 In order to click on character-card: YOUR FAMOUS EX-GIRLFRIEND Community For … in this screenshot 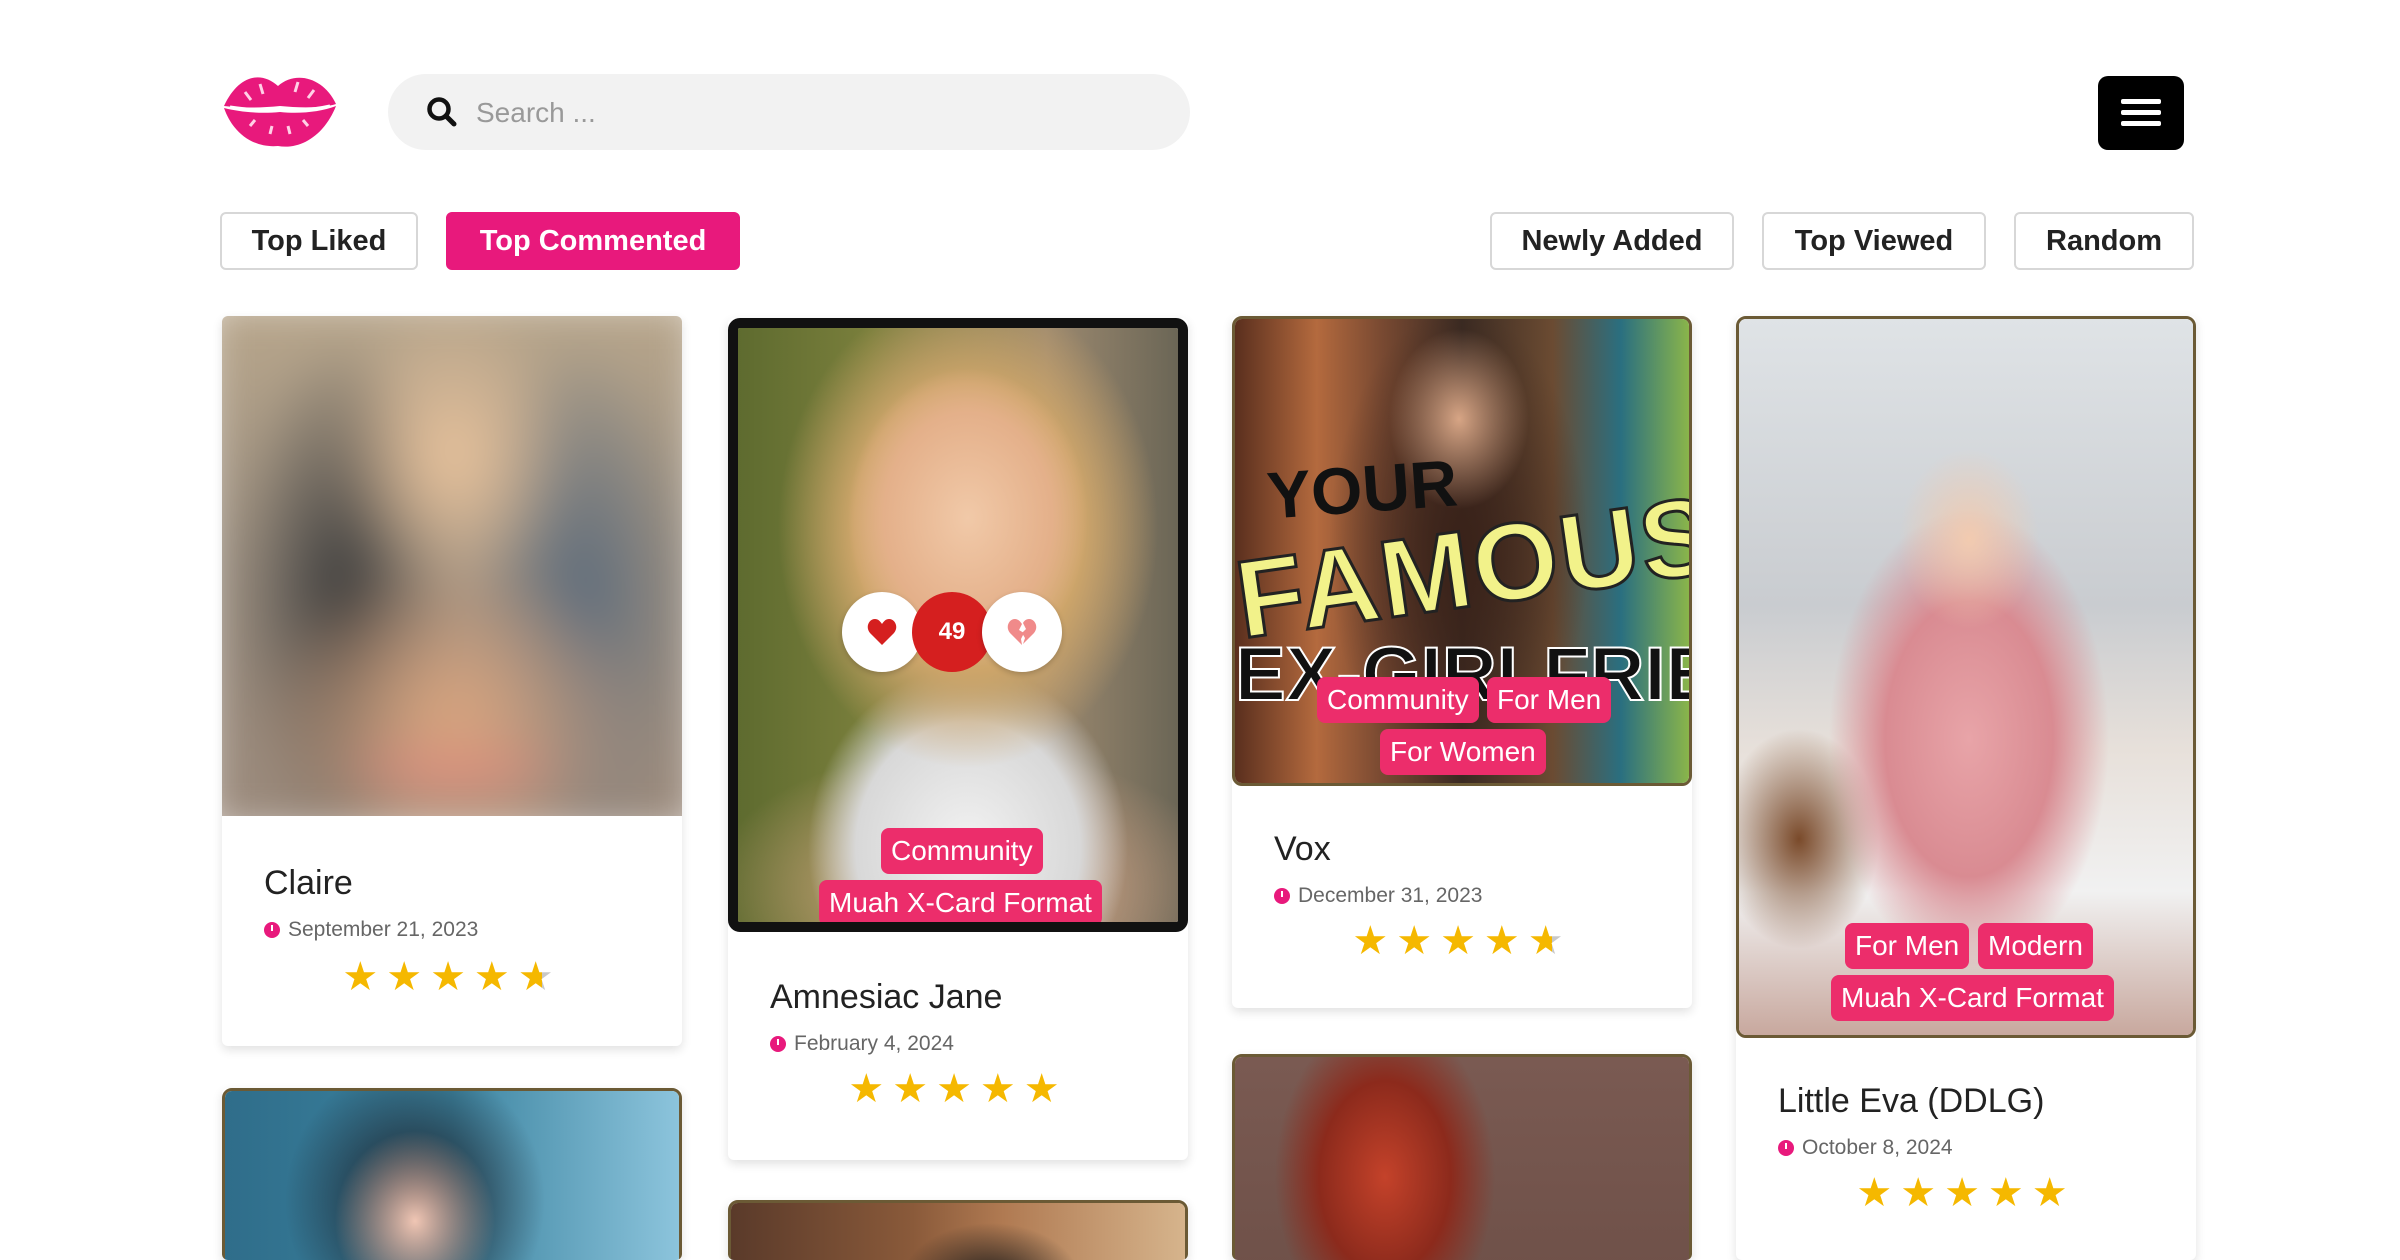, I will do `click(1462, 662)`.